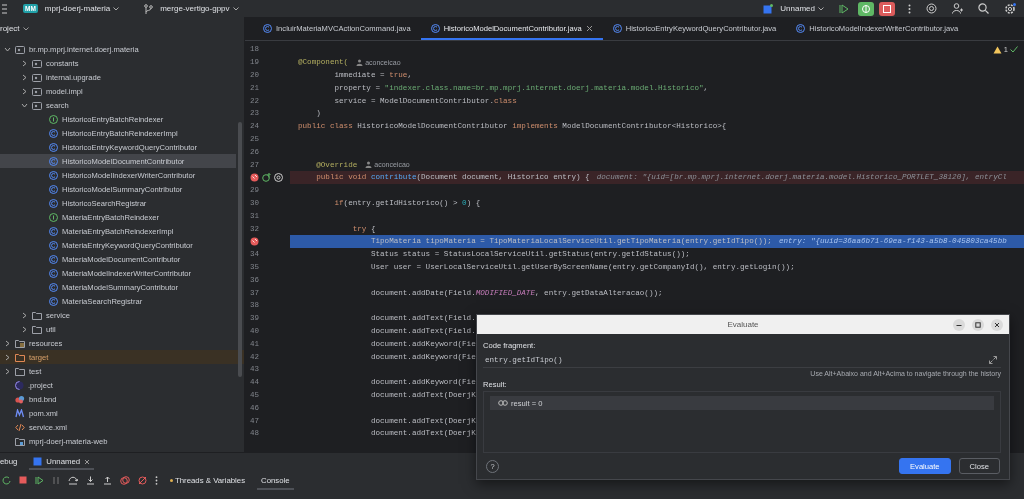 The image size is (1024, 499). I want to click on menu-icon, so click(5, 8).